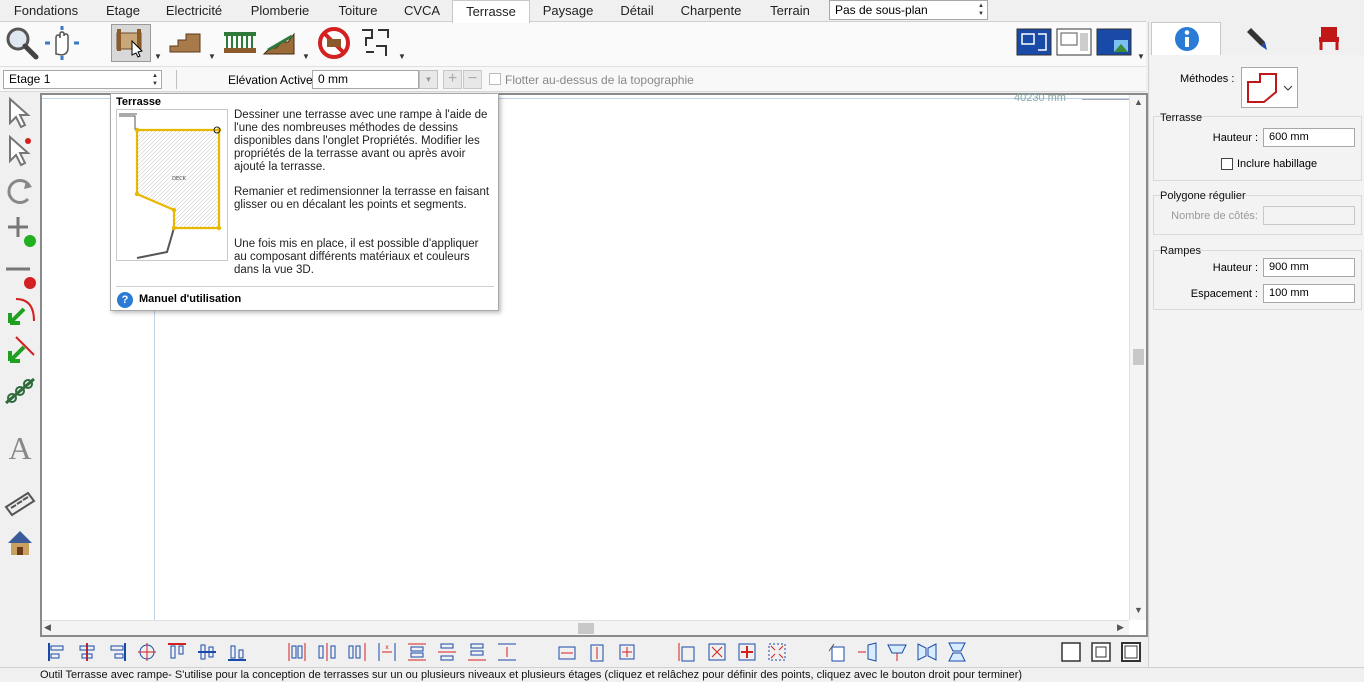 The width and height of the screenshot is (1364, 682). I want to click on stretch-center-icon, so click(747, 652).